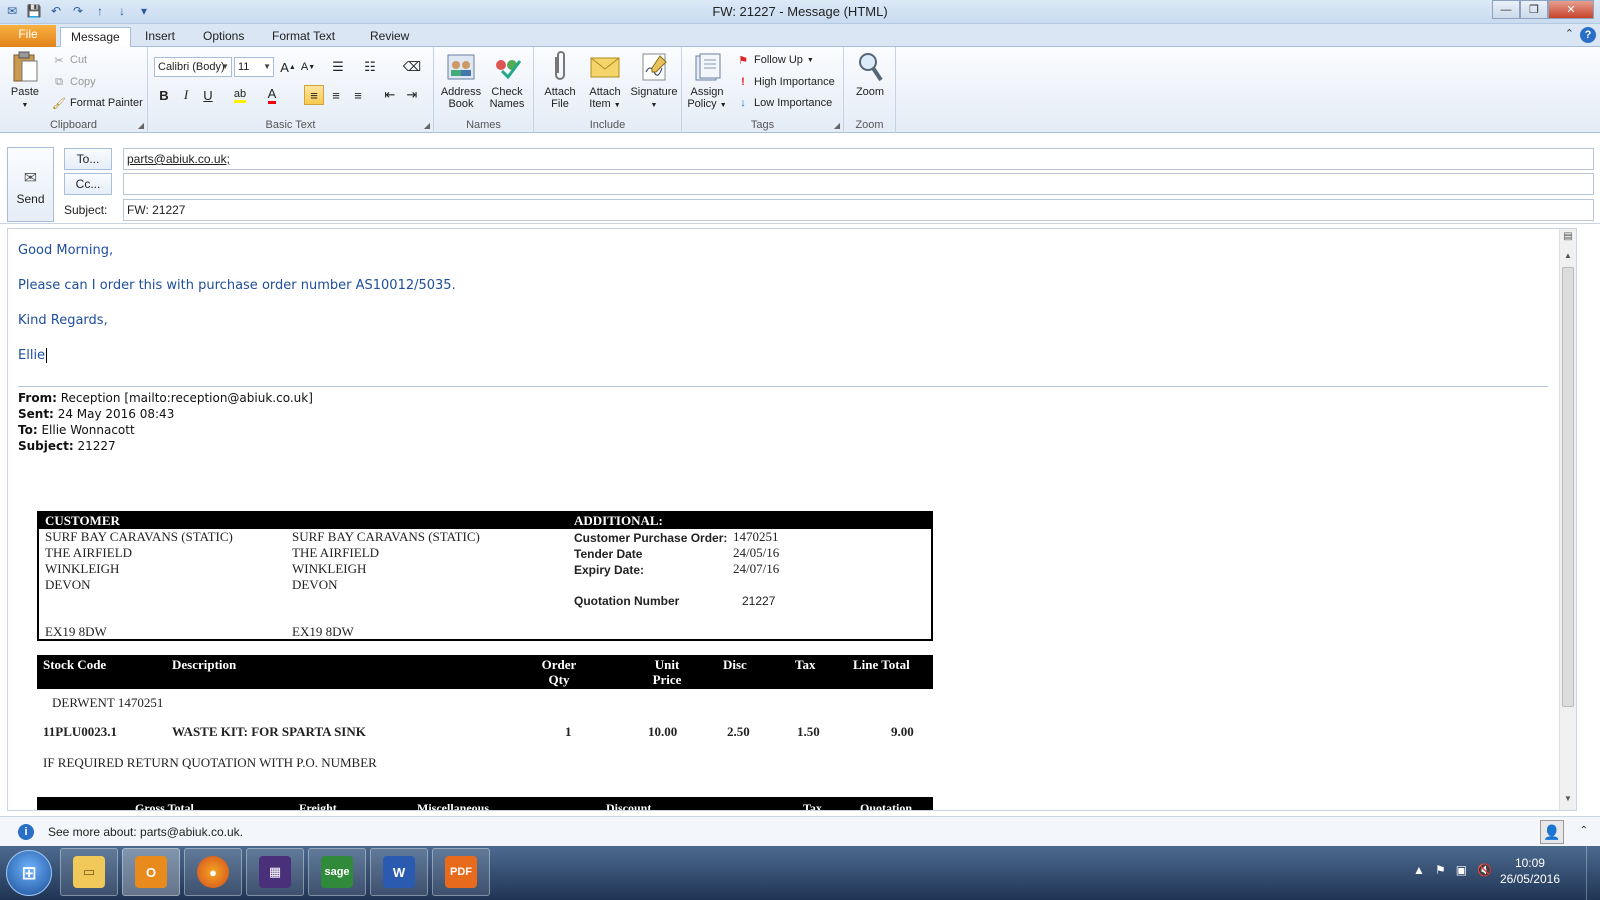  What do you see at coordinates (605, 81) in the screenshot?
I see `attach-item-button: Attach Item ▼` at bounding box center [605, 81].